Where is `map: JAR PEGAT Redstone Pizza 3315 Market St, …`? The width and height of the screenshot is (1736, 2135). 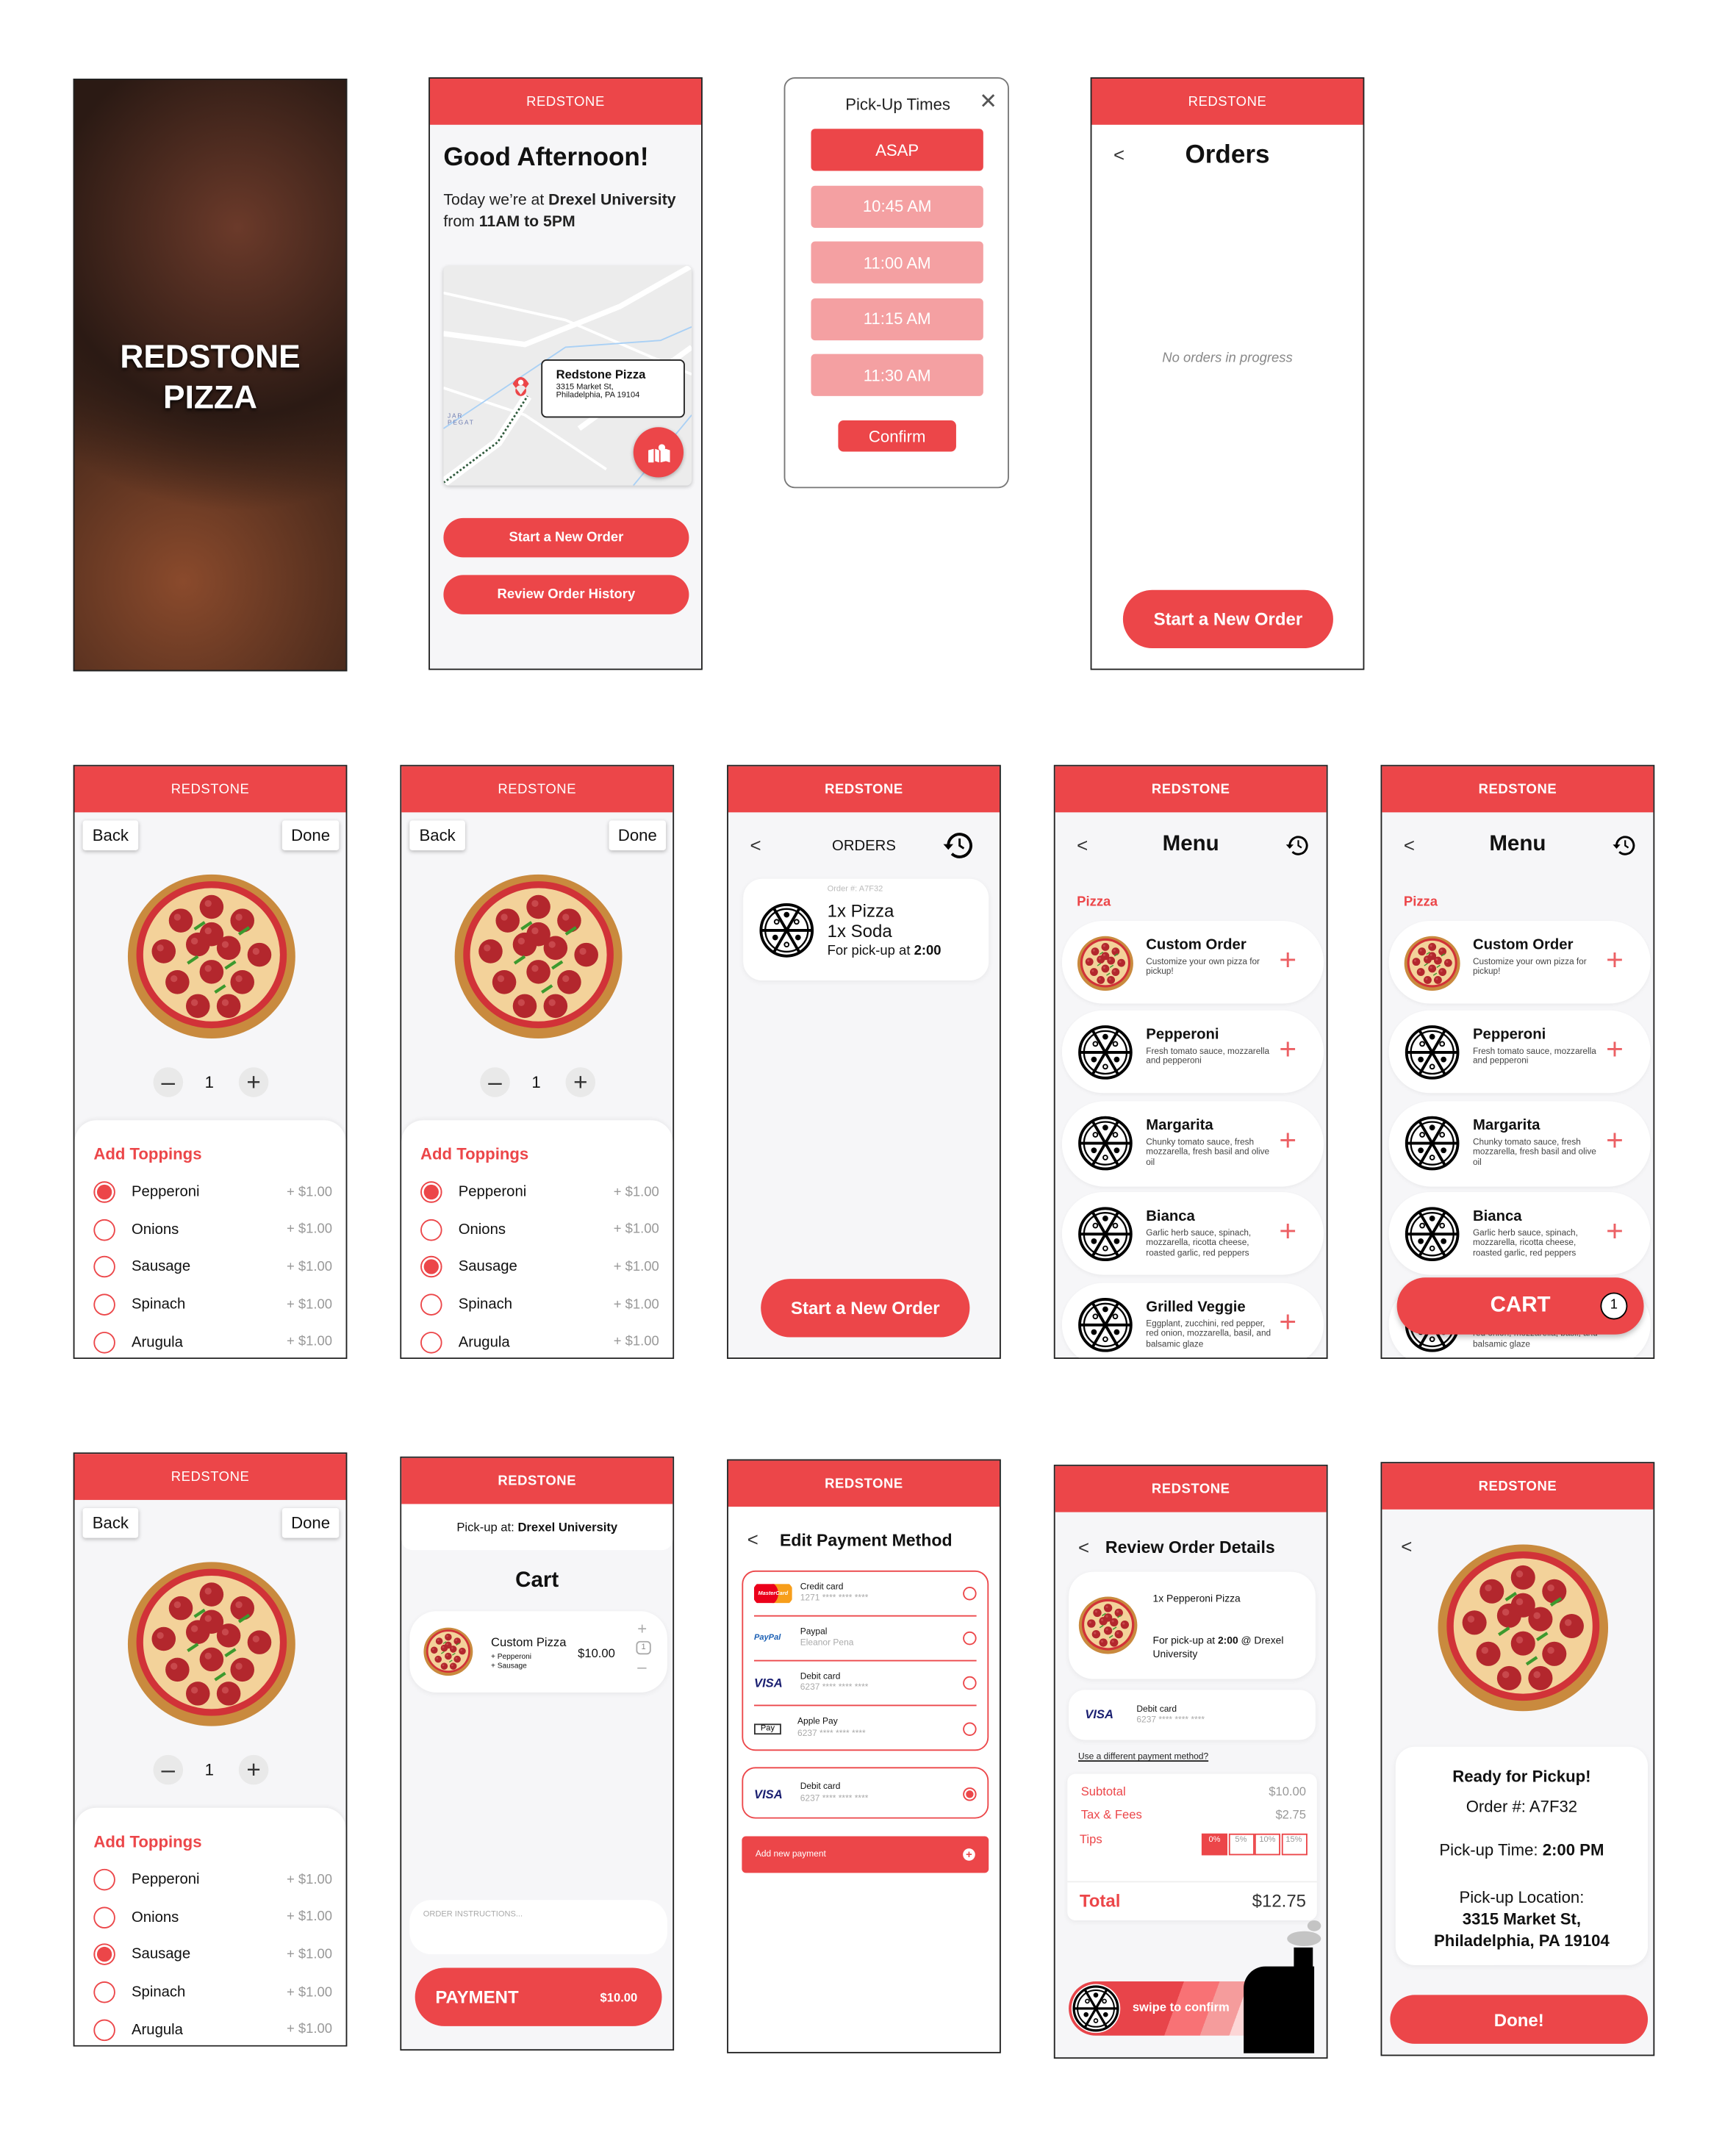 map: JAR PEGAT Redstone Pizza 3315 Market St, … is located at coordinates (567, 375).